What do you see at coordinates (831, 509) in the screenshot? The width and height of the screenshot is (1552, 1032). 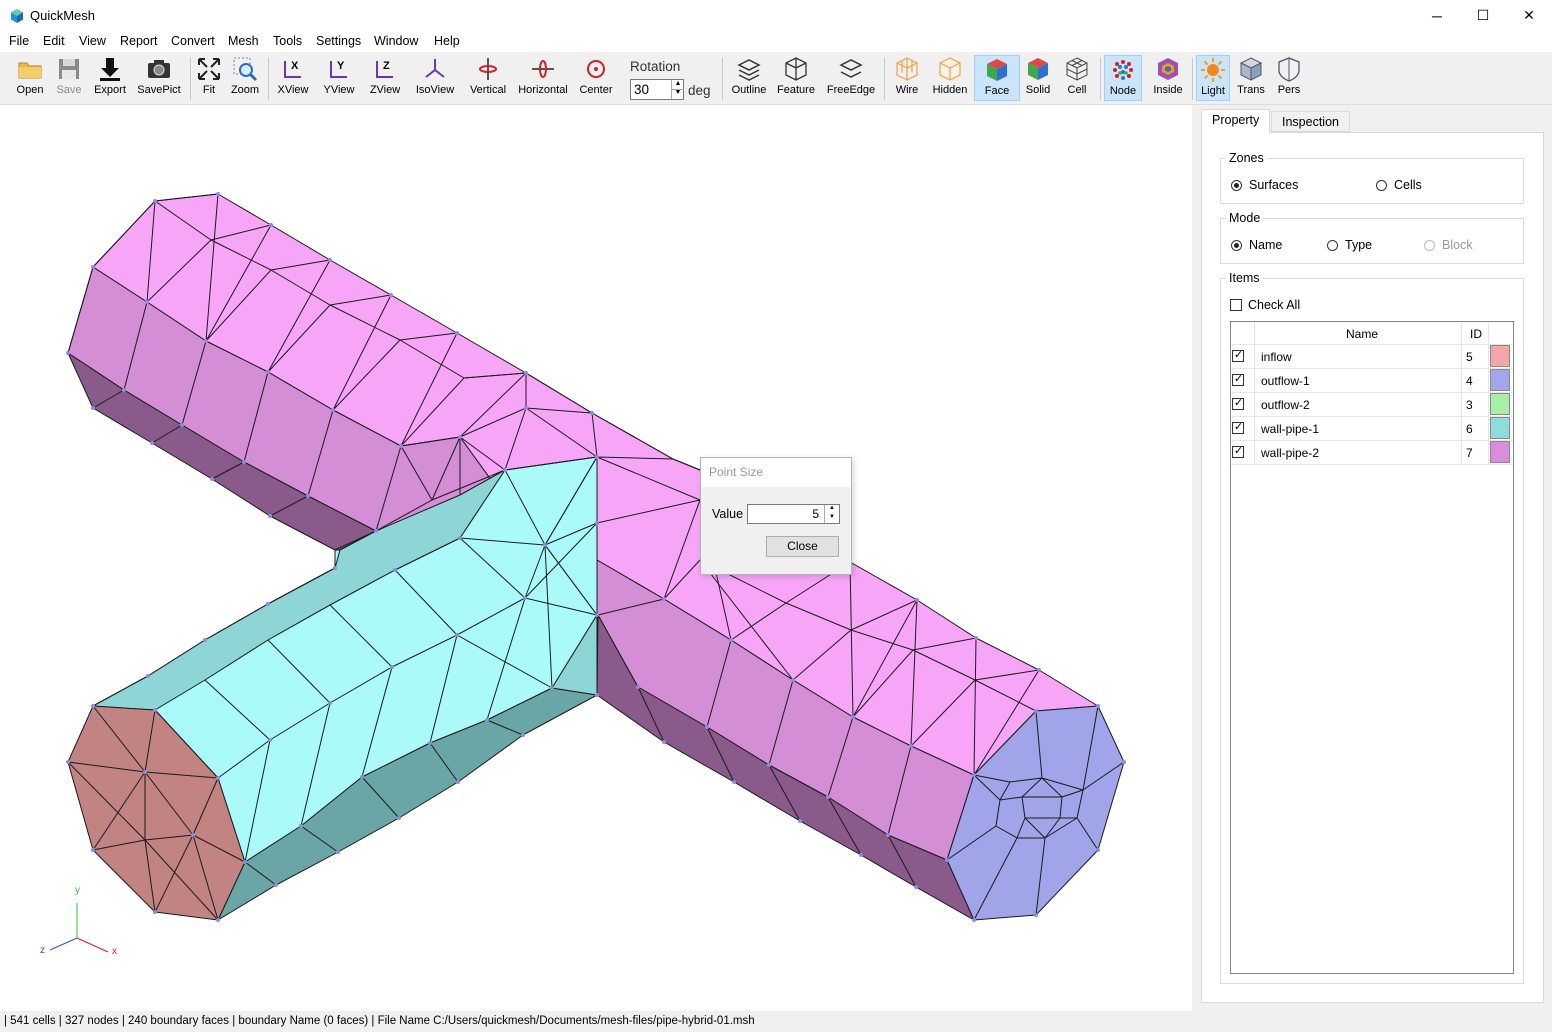 I see `spin-up-icon: ▲` at bounding box center [831, 509].